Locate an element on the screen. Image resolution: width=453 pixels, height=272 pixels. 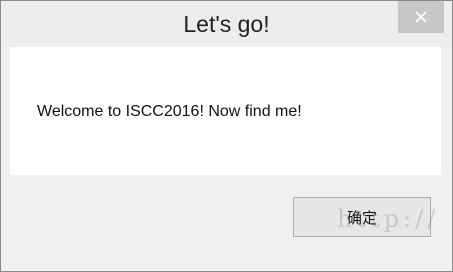
close-button is located at coordinates (421, 17).